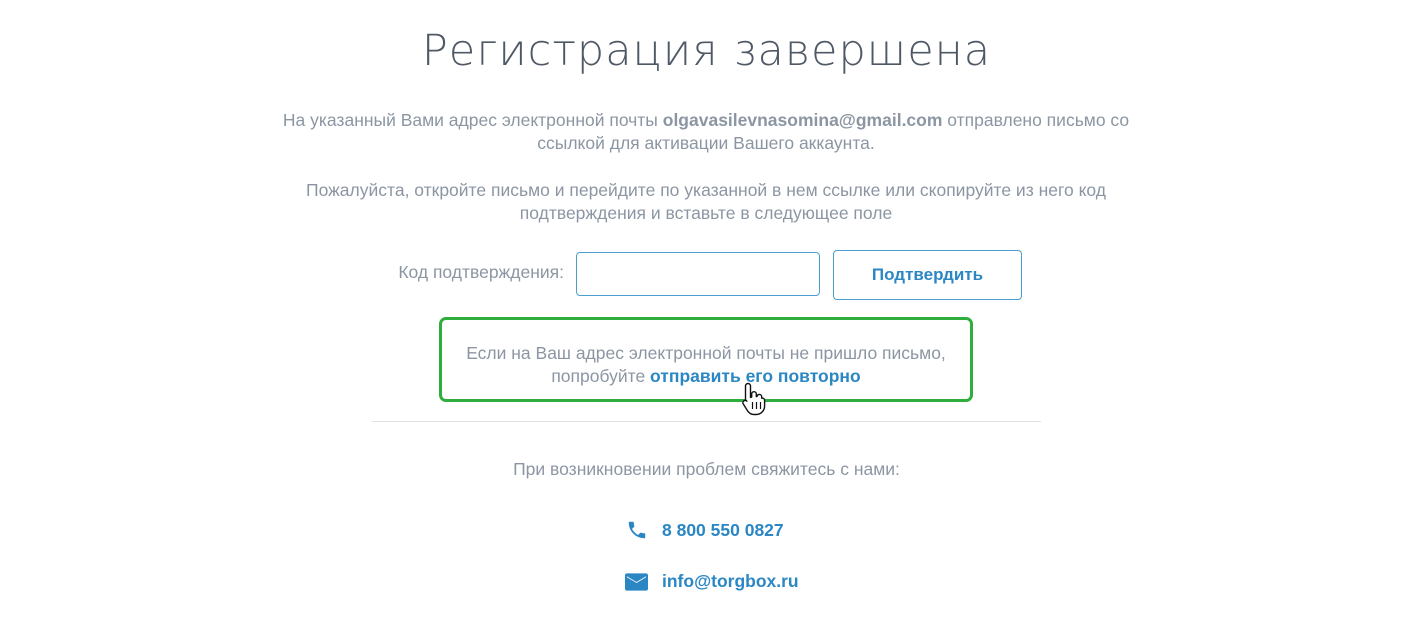 The image size is (1413, 619). Describe the element at coordinates (802, 120) in the screenshot. I see `user-email: olgavasilevnasomina@gmail.com` at that location.